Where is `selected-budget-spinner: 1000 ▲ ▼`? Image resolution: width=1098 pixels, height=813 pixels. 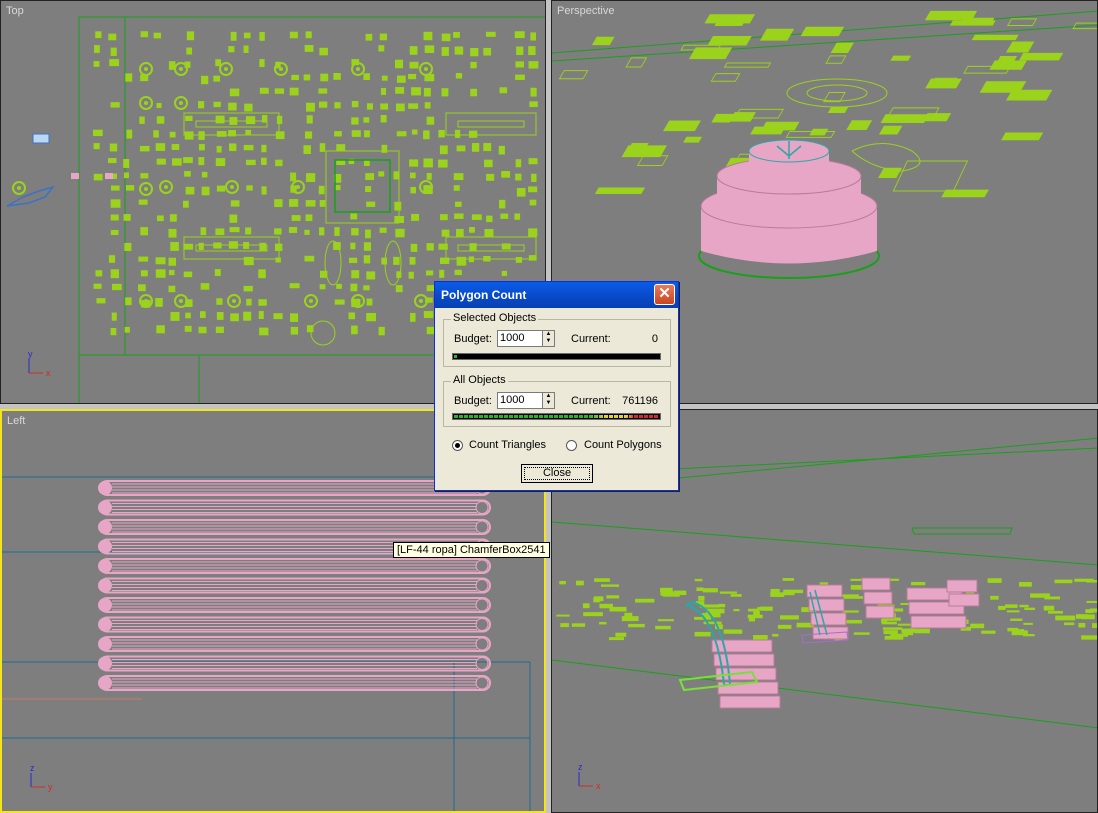 selected-budget-spinner: 1000 ▲ ▼ is located at coordinates (526, 338).